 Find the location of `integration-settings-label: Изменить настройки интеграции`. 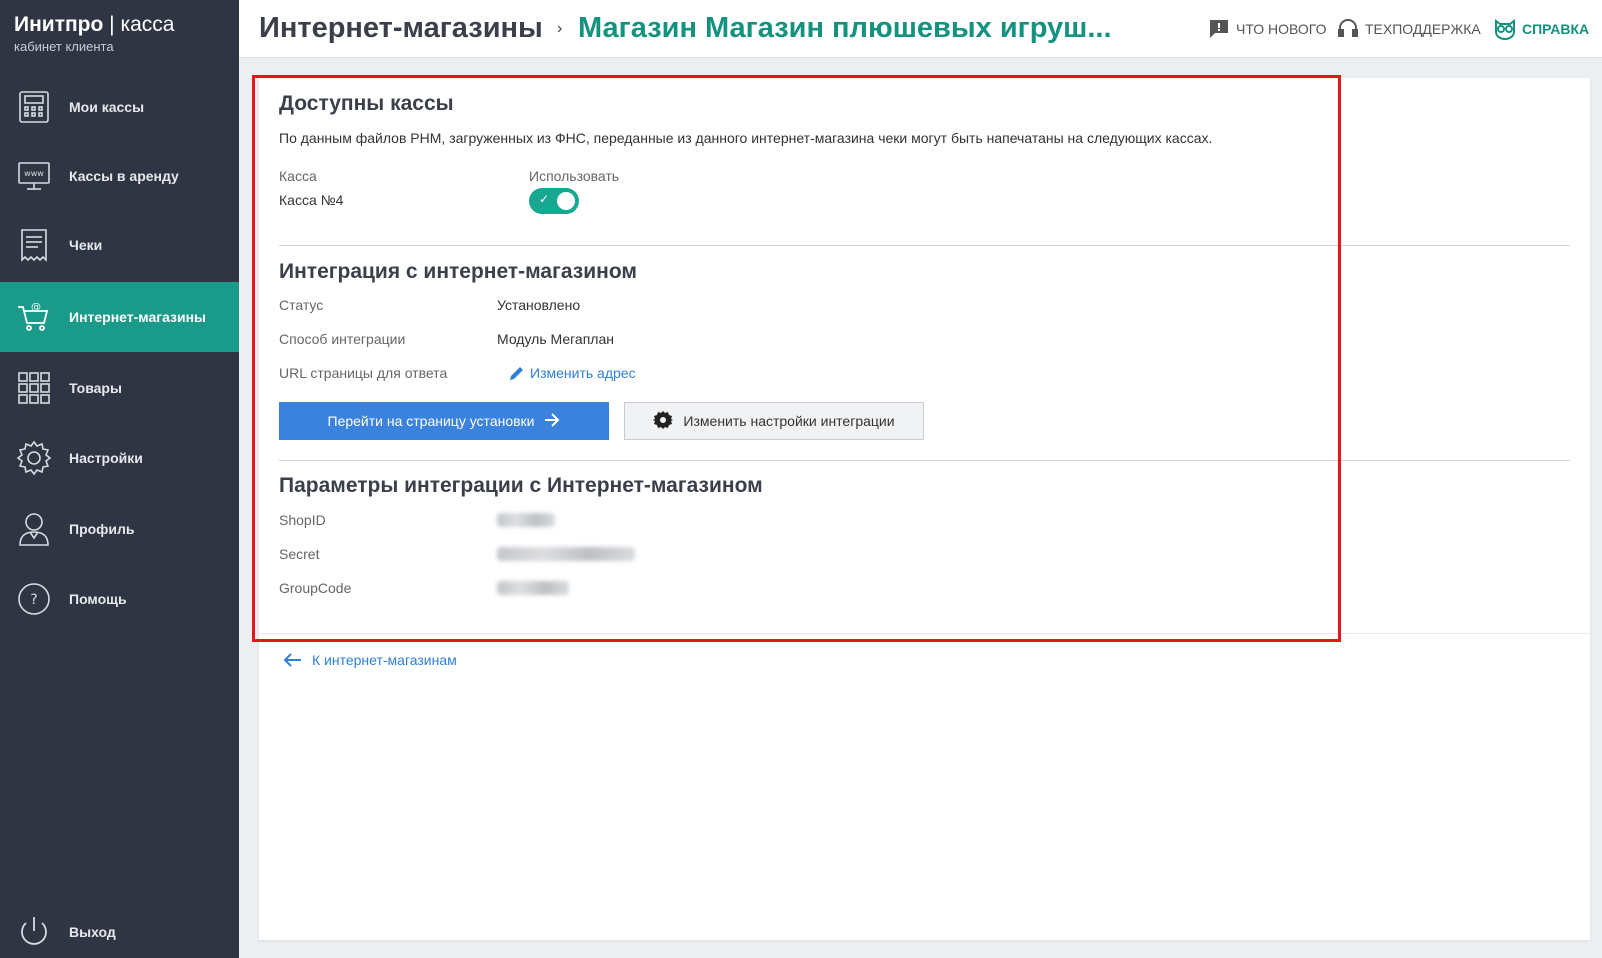

integration-settings-label: Изменить настройки интеграции is located at coordinates (789, 421).